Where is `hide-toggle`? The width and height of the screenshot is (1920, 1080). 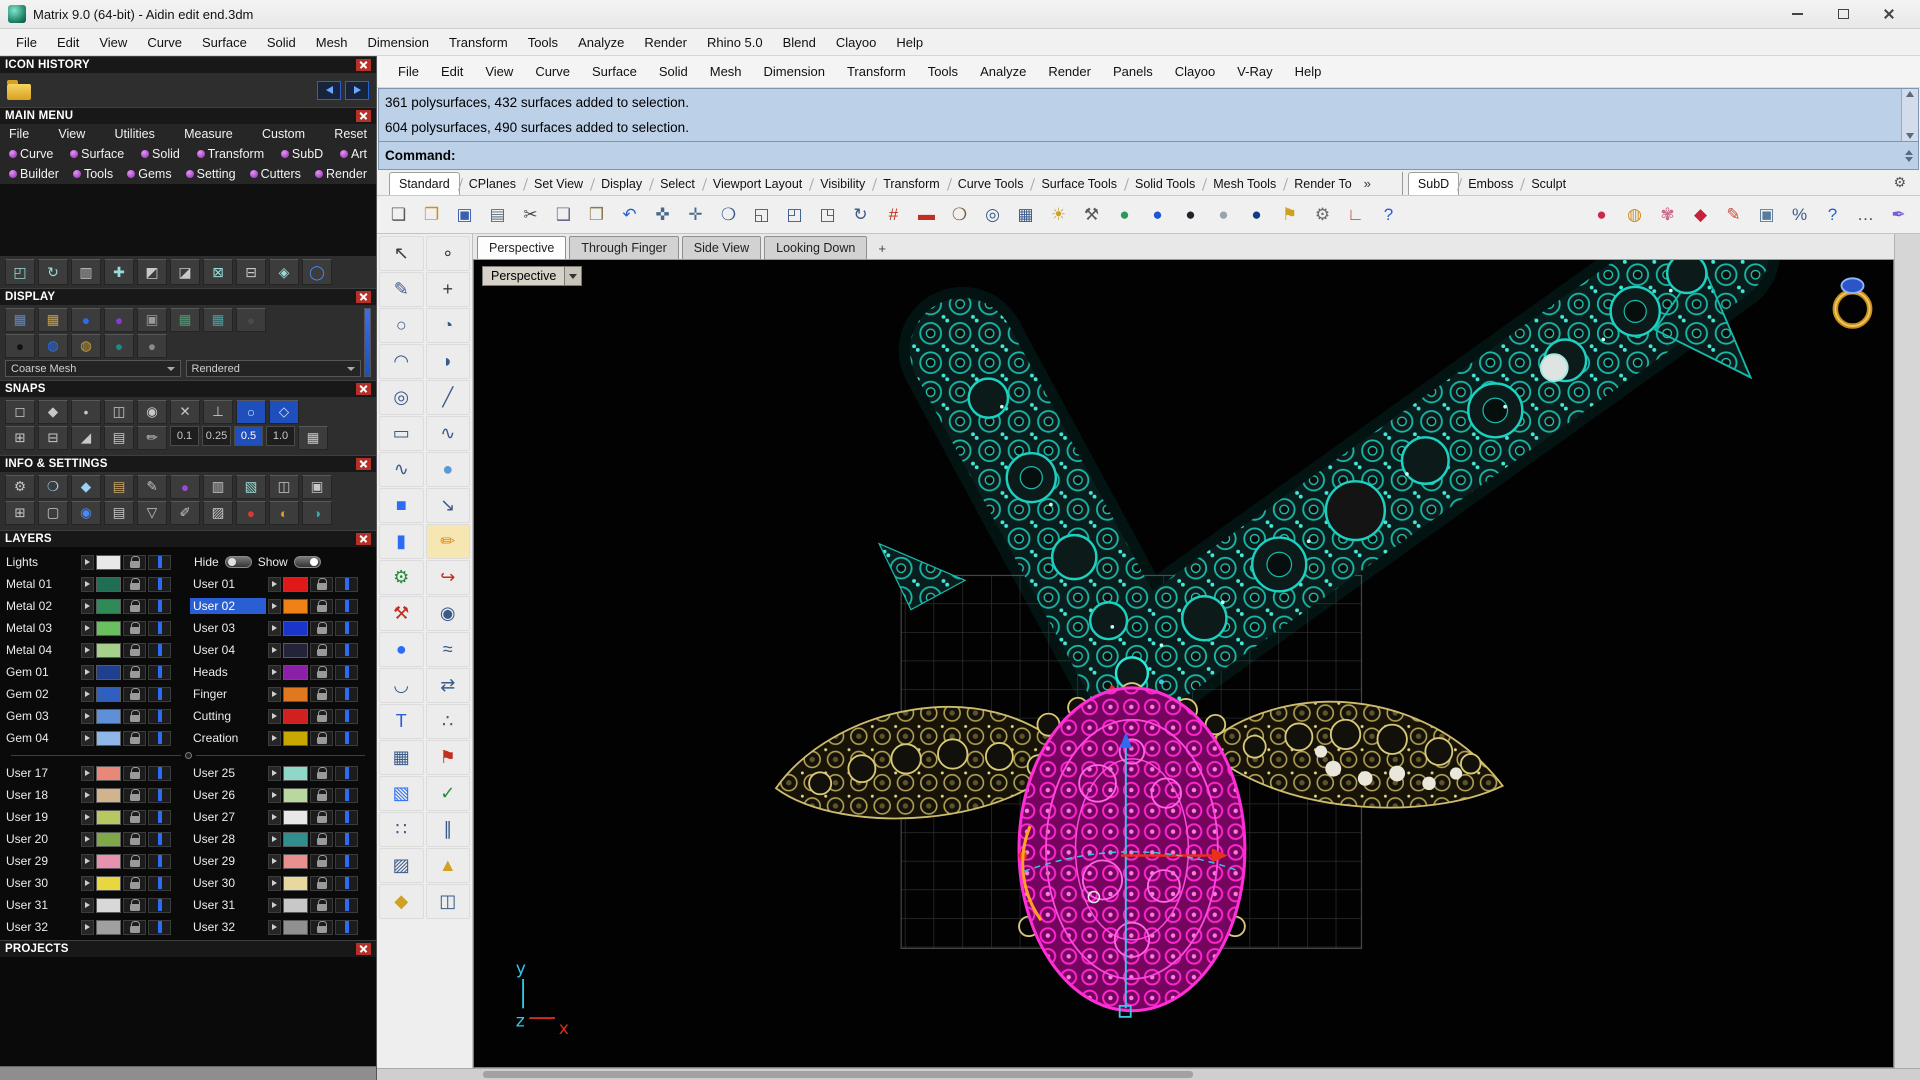
hide-toggle is located at coordinates (238, 562).